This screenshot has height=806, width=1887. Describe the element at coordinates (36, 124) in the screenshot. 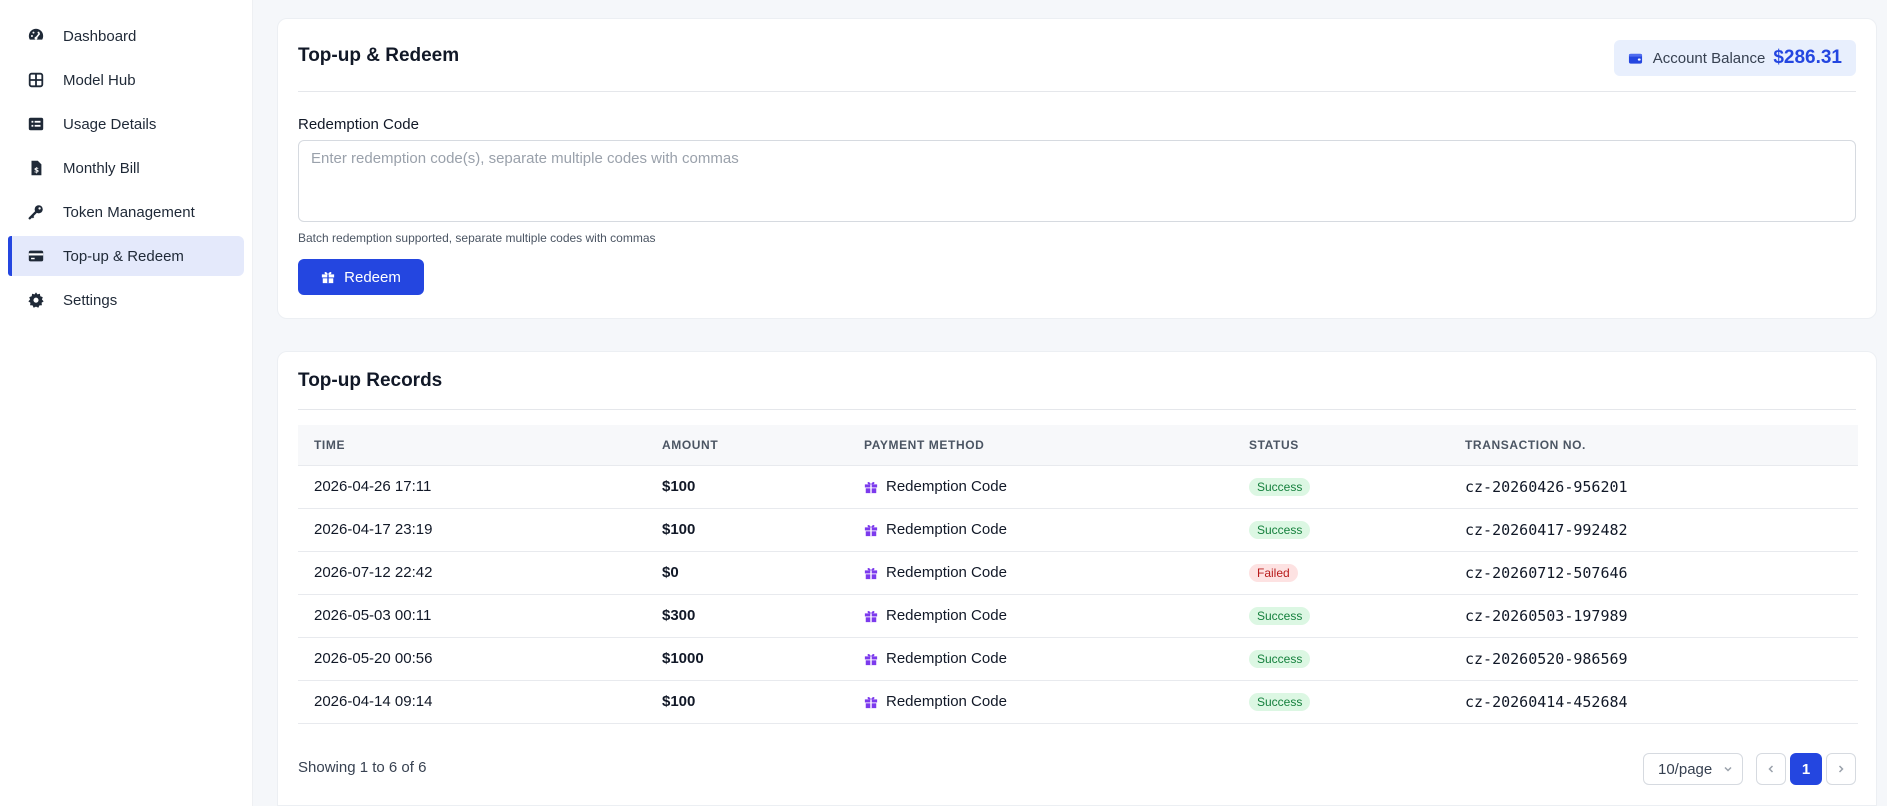

I see `list-icon` at that location.